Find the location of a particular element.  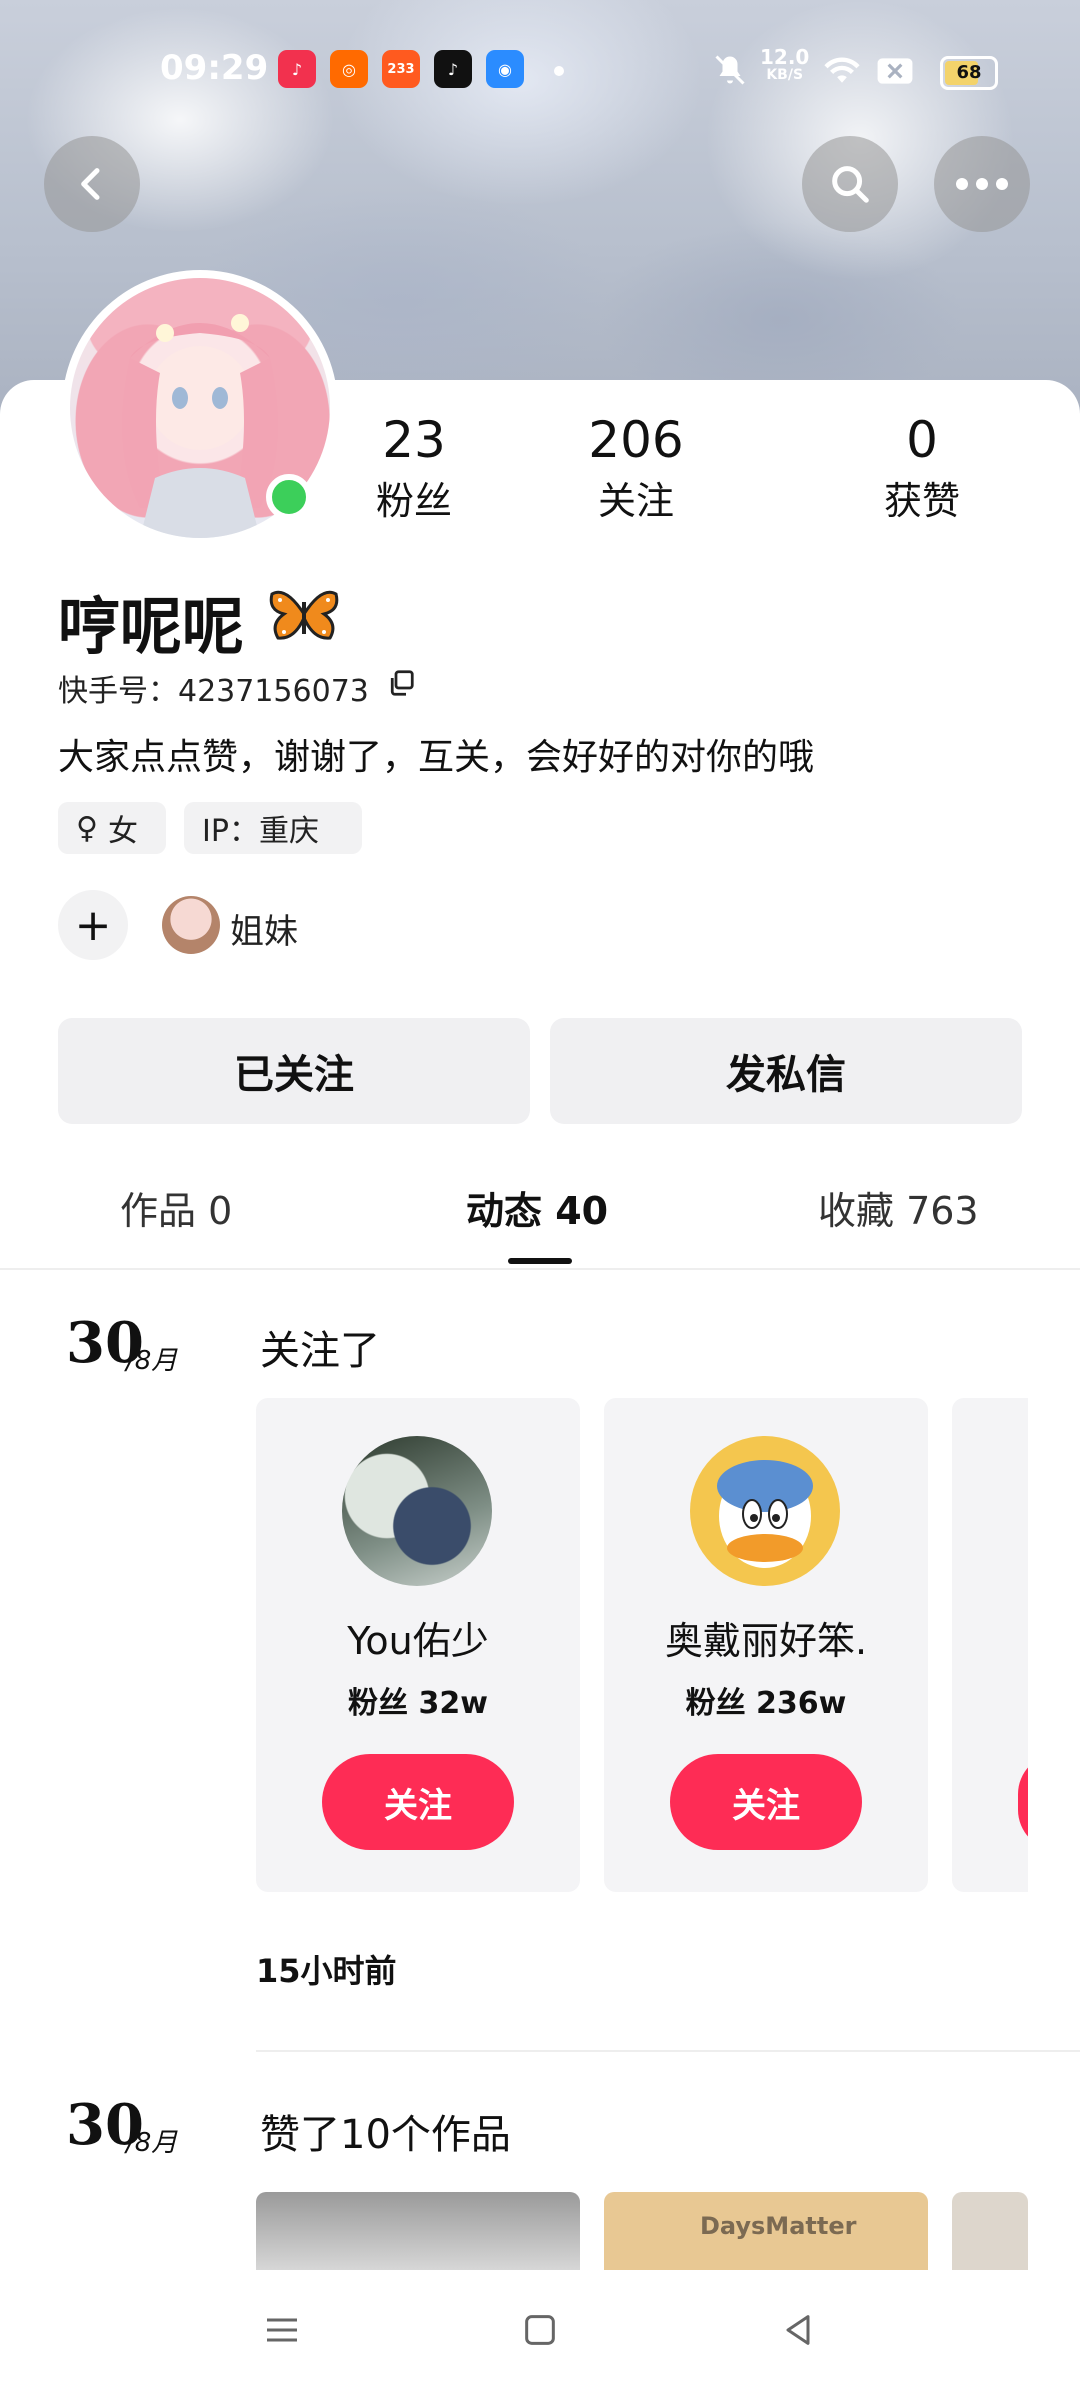

stat-following-label: 关注 is located at coordinates (635, 501).